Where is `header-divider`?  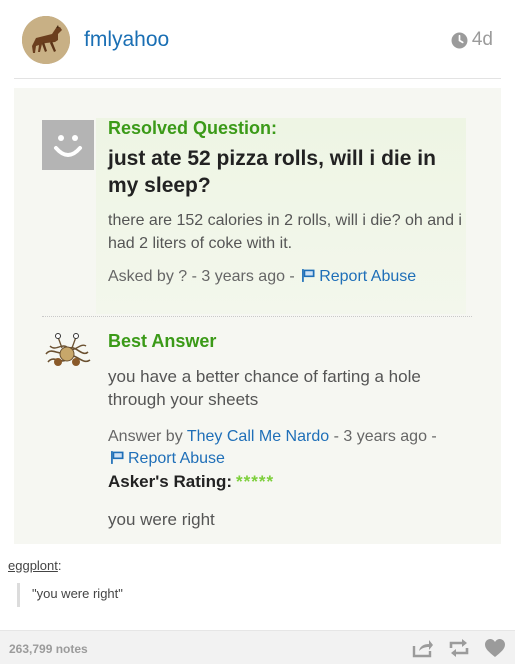 header-divider is located at coordinates (257, 78).